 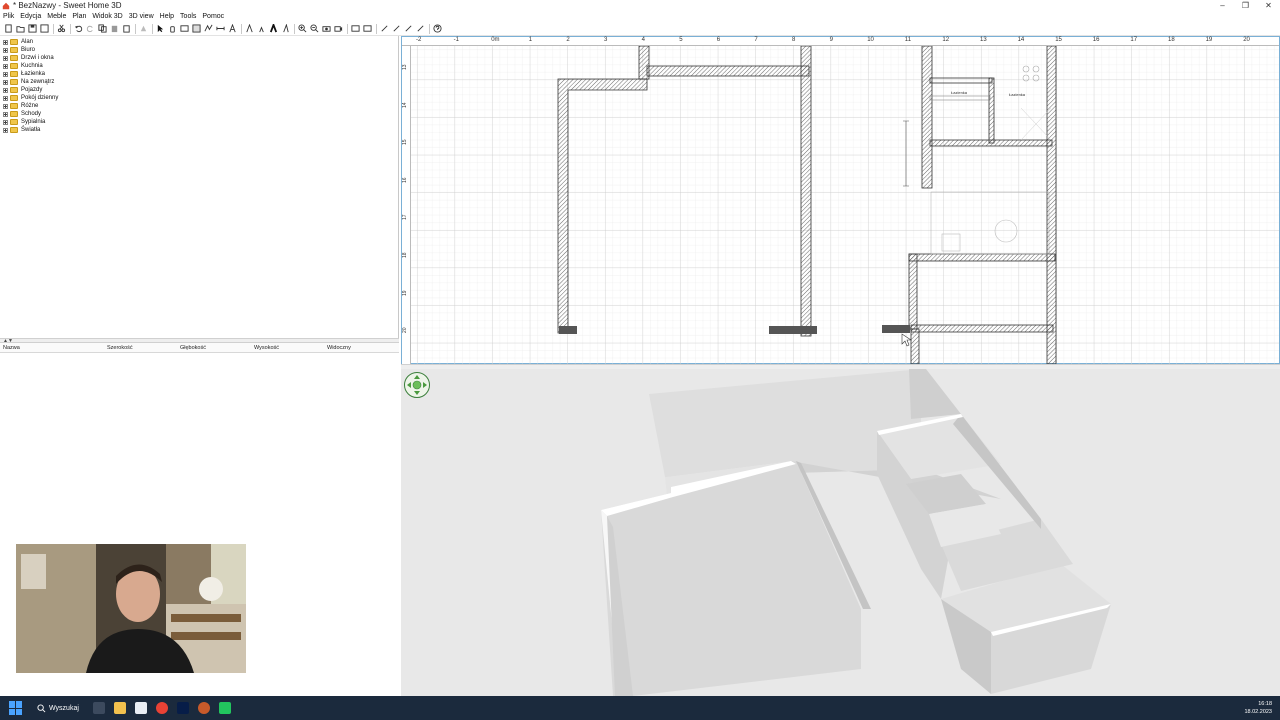 What do you see at coordinates (1258, 712) in the screenshot?
I see `clock-date: 18.02.2023` at bounding box center [1258, 712].